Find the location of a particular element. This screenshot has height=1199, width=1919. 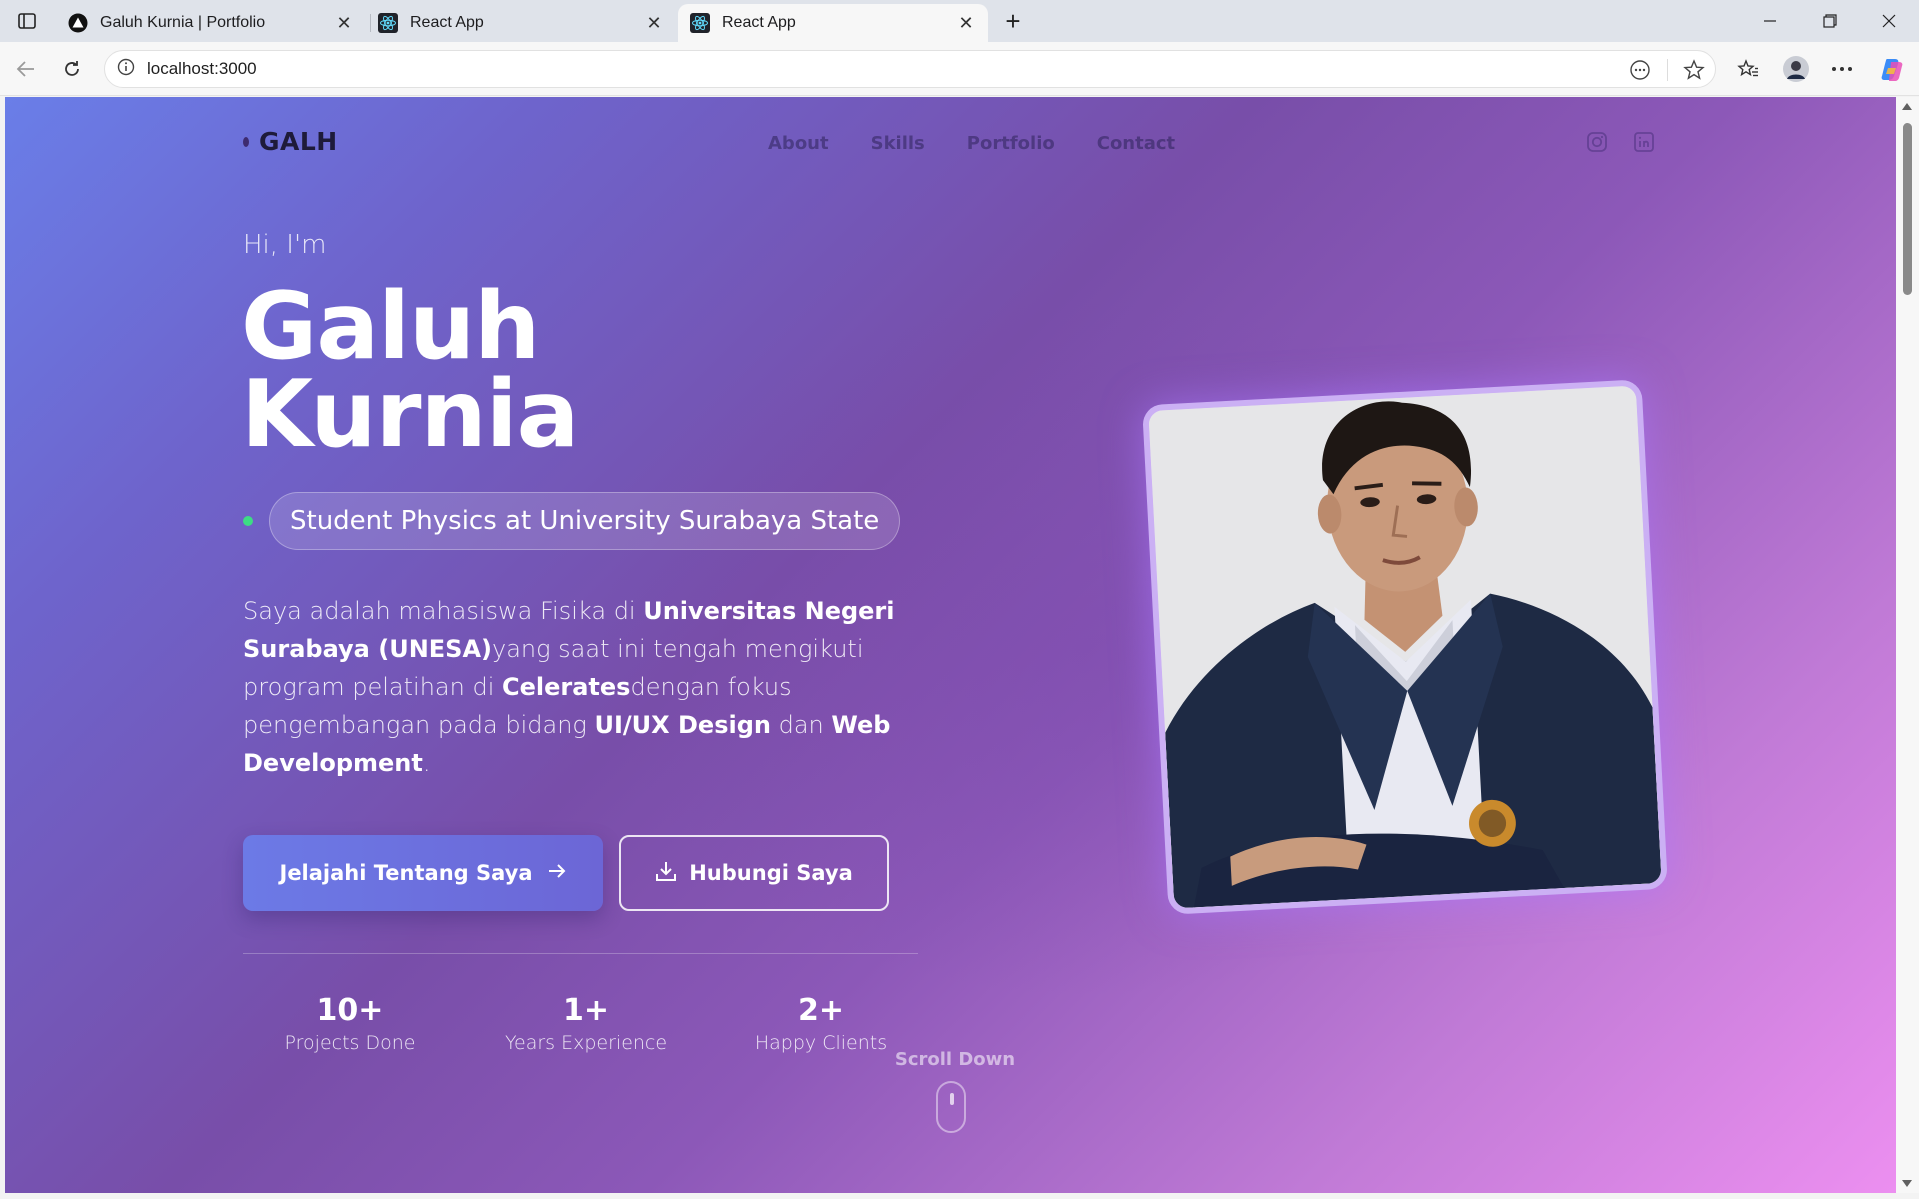

page-scrollbar is located at coordinates (1907, 645).